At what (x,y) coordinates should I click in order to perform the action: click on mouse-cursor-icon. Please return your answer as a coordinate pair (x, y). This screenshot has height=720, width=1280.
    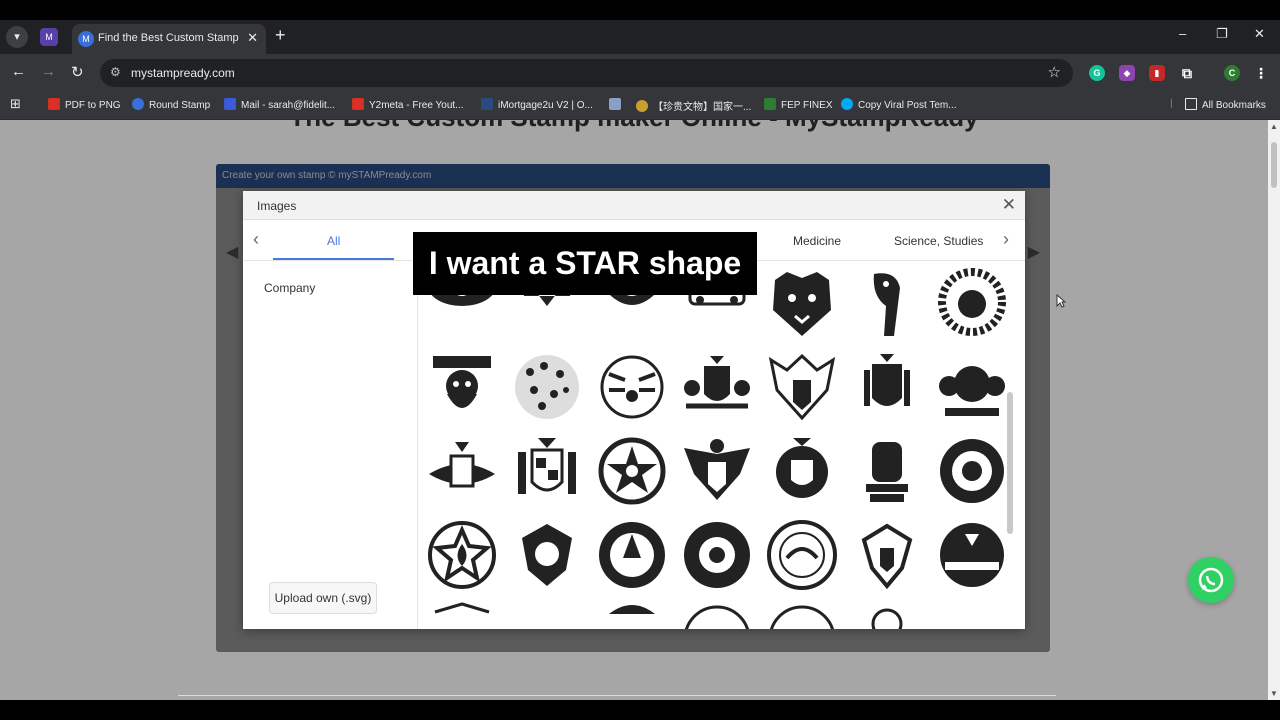
    Looking at the image, I should click on (1061, 301).